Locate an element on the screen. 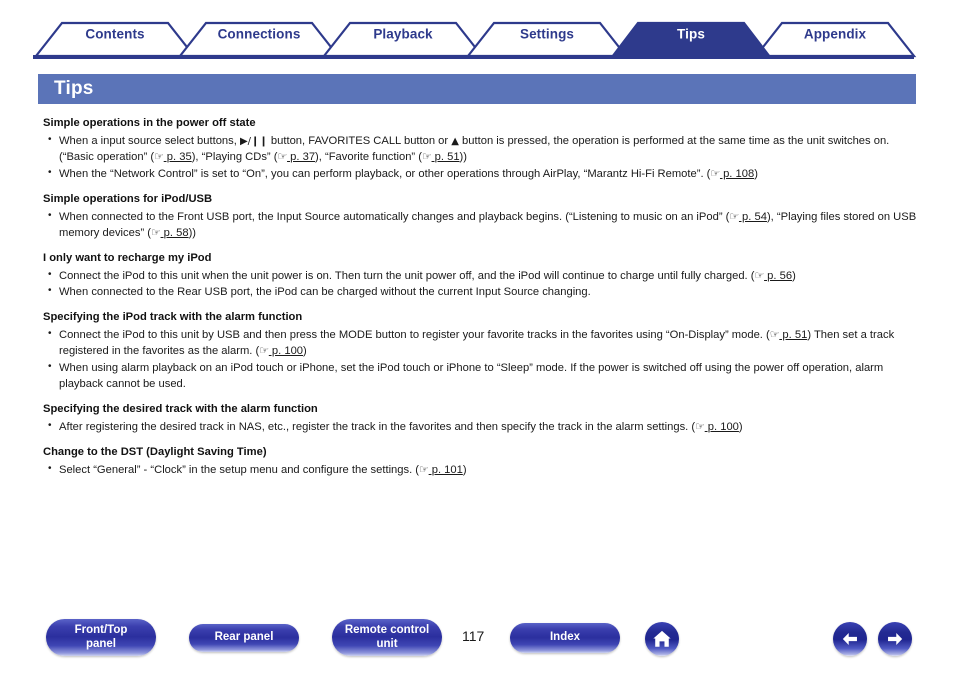 This screenshot has height=673, width=954. tab-label-tips: Tips is located at coordinates (691, 34).